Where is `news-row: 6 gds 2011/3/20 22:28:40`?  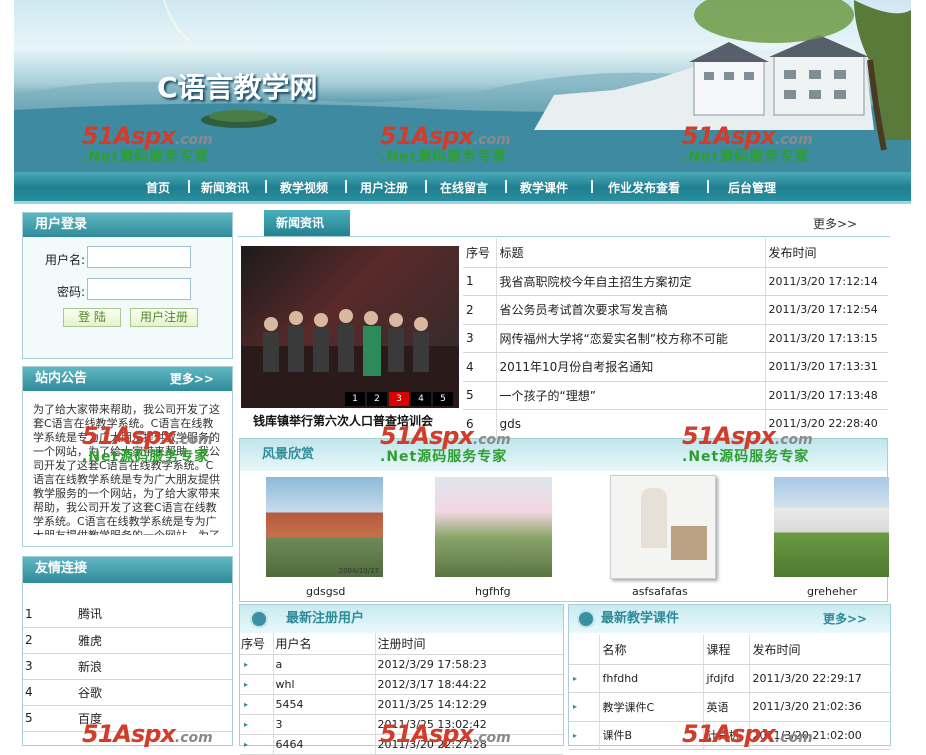 news-row: 6 gds 2011/3/20 22:28:40 is located at coordinates (675, 424).